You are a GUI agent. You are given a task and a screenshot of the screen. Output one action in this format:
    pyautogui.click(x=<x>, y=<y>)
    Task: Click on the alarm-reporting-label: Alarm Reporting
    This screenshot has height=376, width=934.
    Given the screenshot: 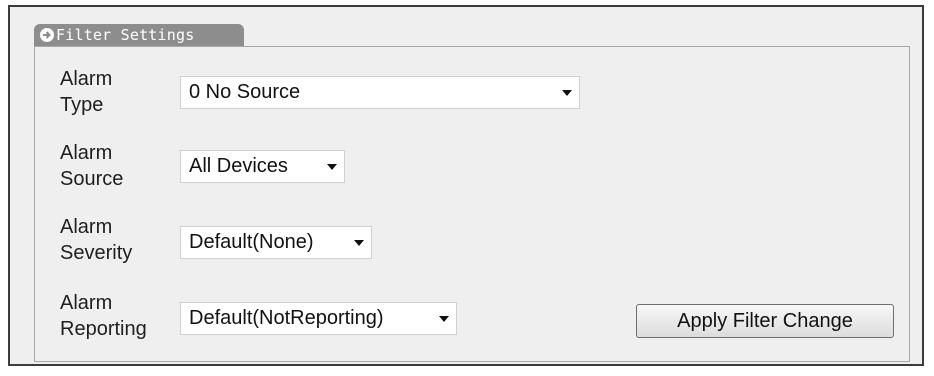 What is the action you would take?
    pyautogui.click(x=115, y=316)
    